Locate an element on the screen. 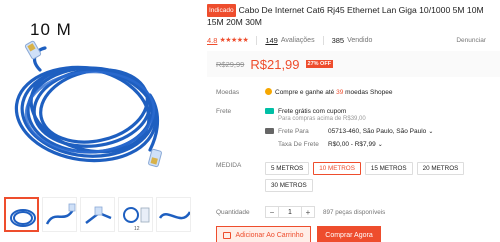 The image size is (500, 242). decrease-button: − is located at coordinates (272, 212).